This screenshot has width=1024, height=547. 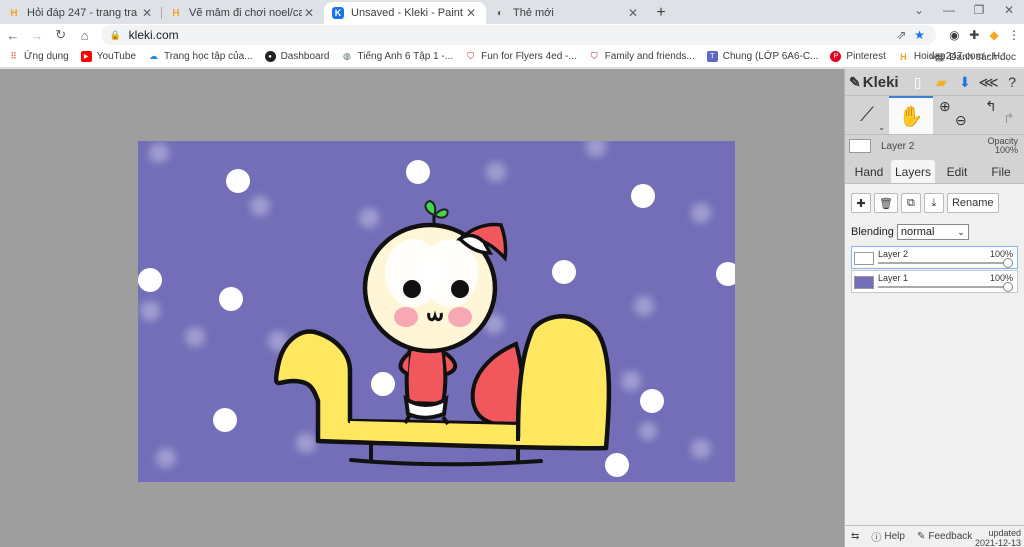 I want to click on merge-down-icon: ⤓, so click(x=934, y=202).